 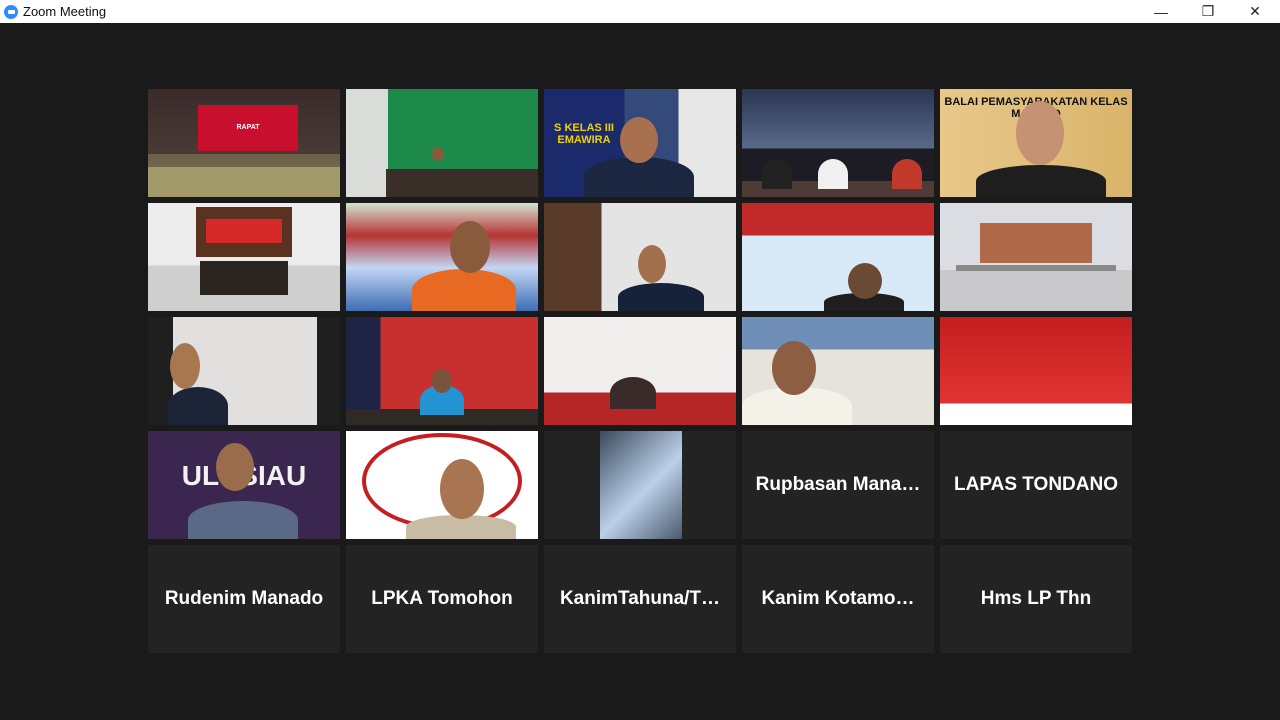 What do you see at coordinates (244, 485) in the screenshot?
I see `participant-video-tile: ULUSIAU` at bounding box center [244, 485].